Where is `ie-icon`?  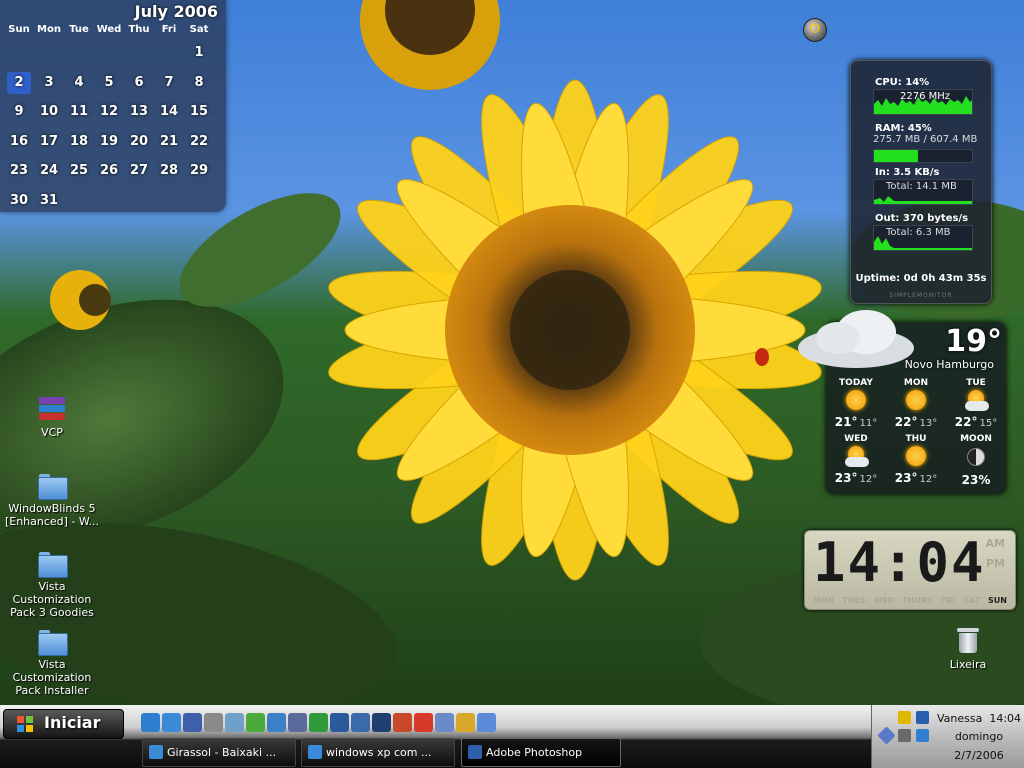
ie-icon is located at coordinates (150, 722).